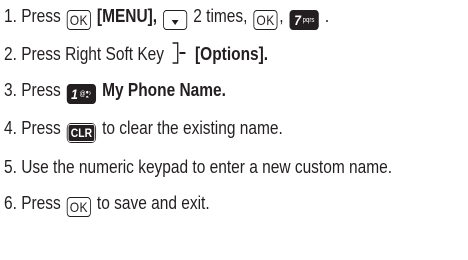 The height and width of the screenshot is (260, 468). I want to click on key-7-icon: 7 pqrs, so click(304, 20).